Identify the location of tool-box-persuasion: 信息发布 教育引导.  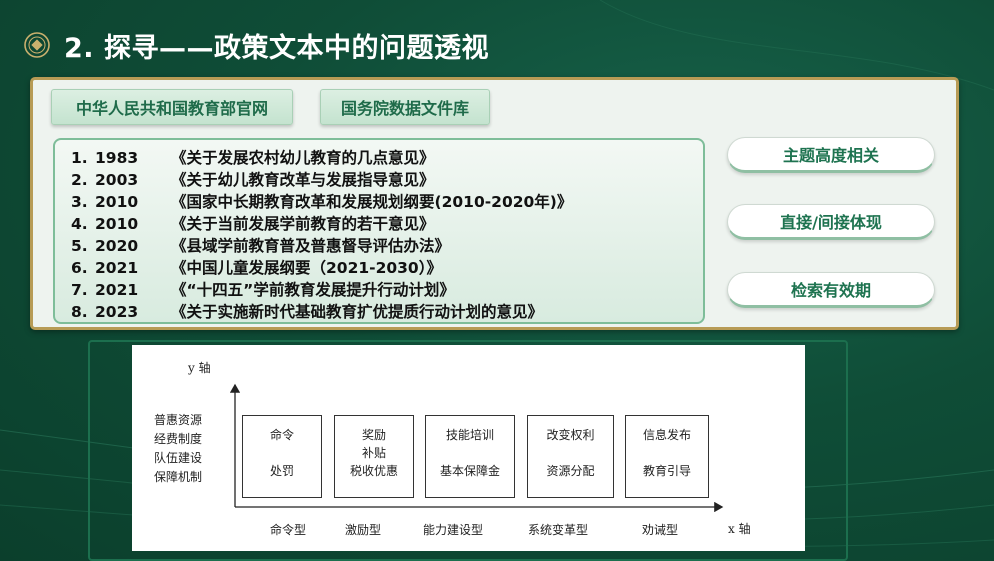
(667, 456).